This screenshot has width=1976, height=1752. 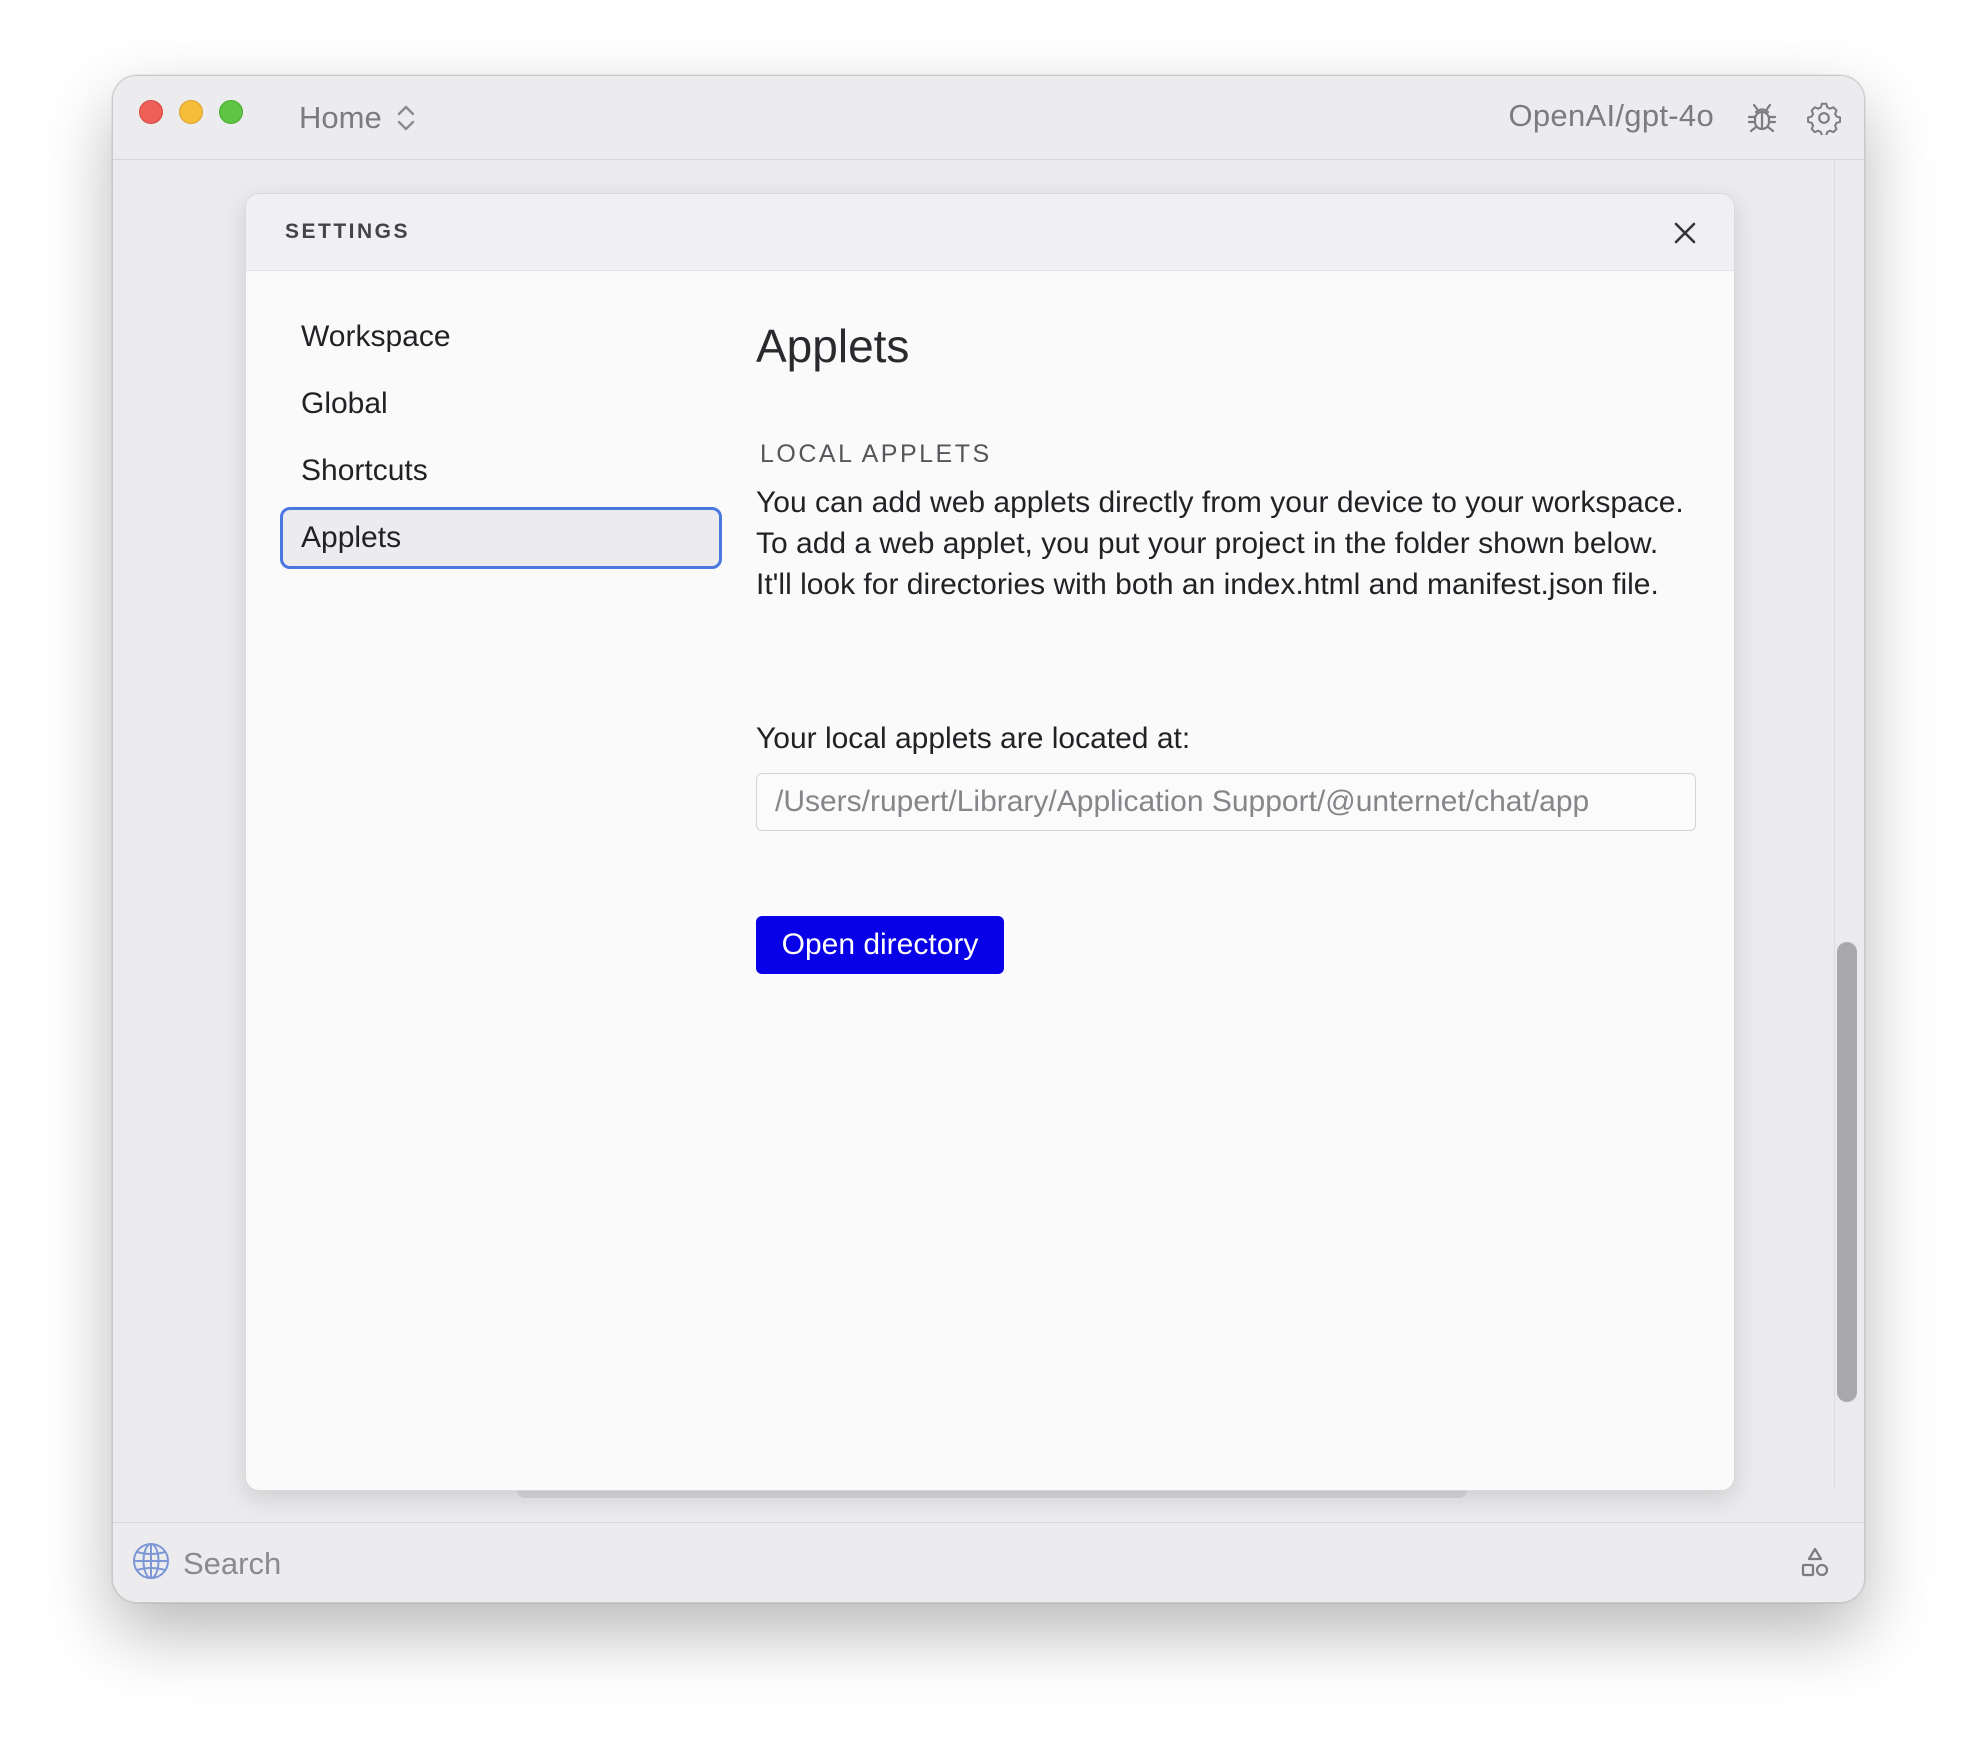 I want to click on workspace-switcher: Home, so click(x=357, y=118).